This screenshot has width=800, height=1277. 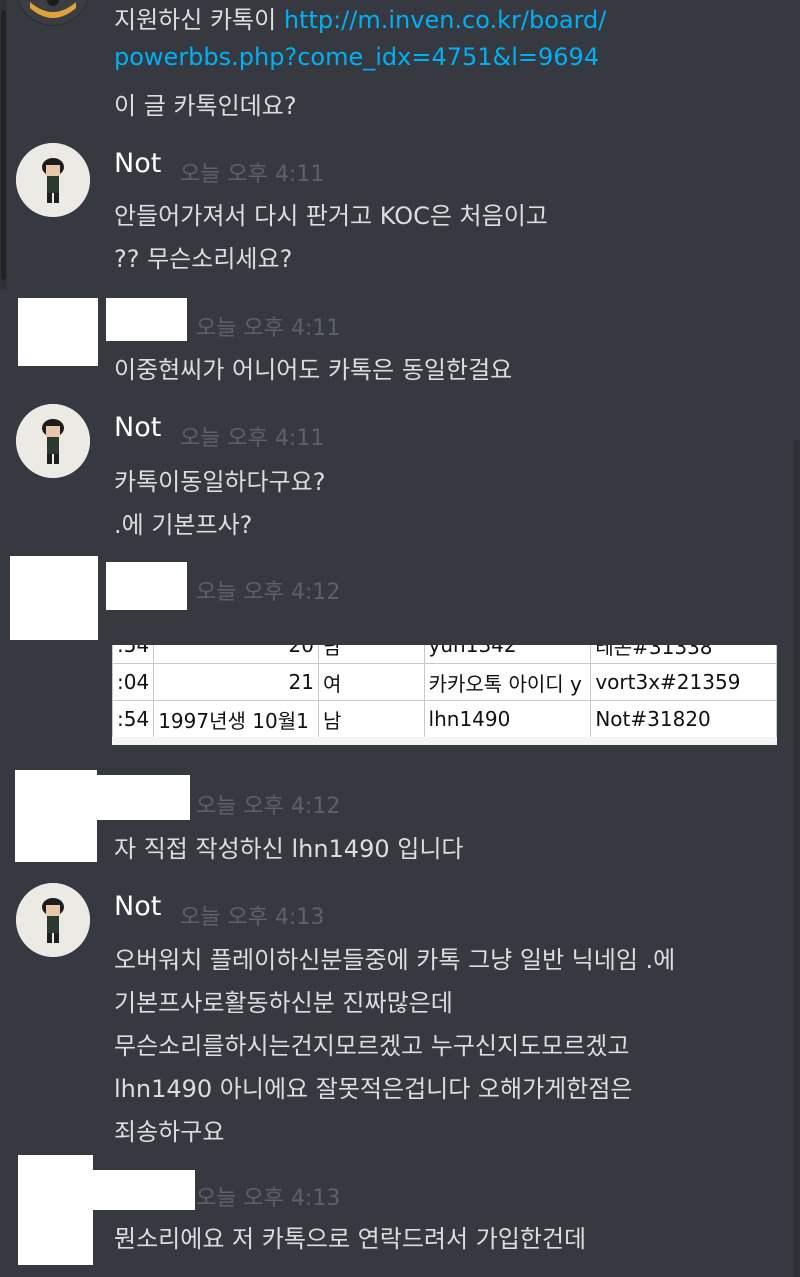 What do you see at coordinates (331, 216) in the screenshot?
I see `message-line: 안들어가져서 다시 판거고 KOC은 처음이고` at bounding box center [331, 216].